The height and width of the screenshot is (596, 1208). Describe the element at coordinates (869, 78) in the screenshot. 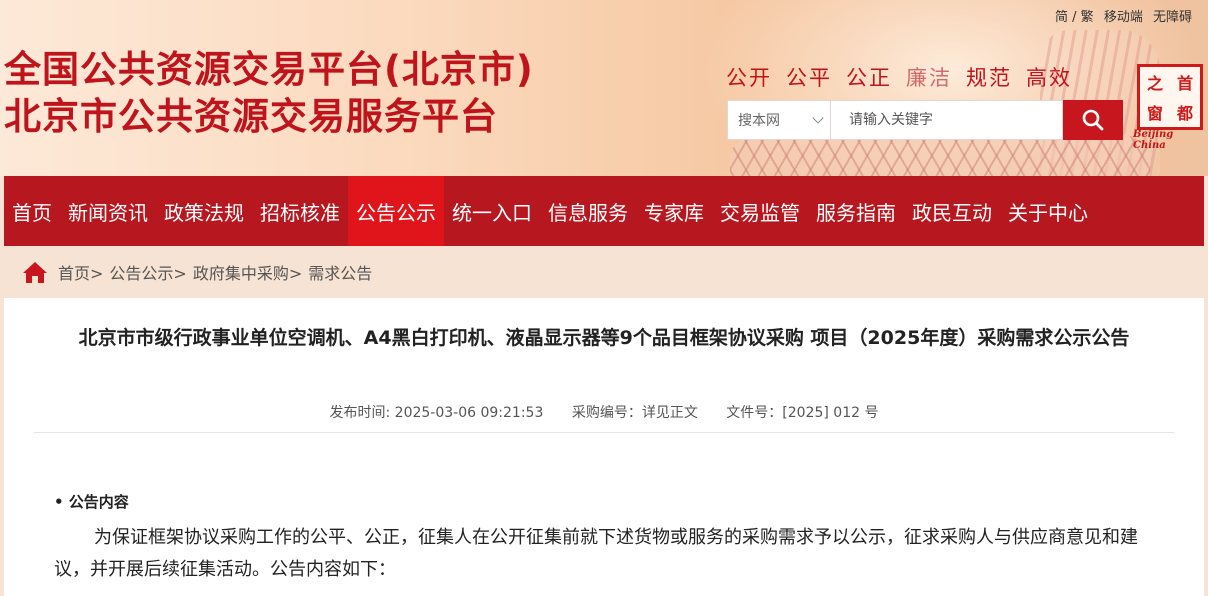

I see `slogan: 公正` at that location.